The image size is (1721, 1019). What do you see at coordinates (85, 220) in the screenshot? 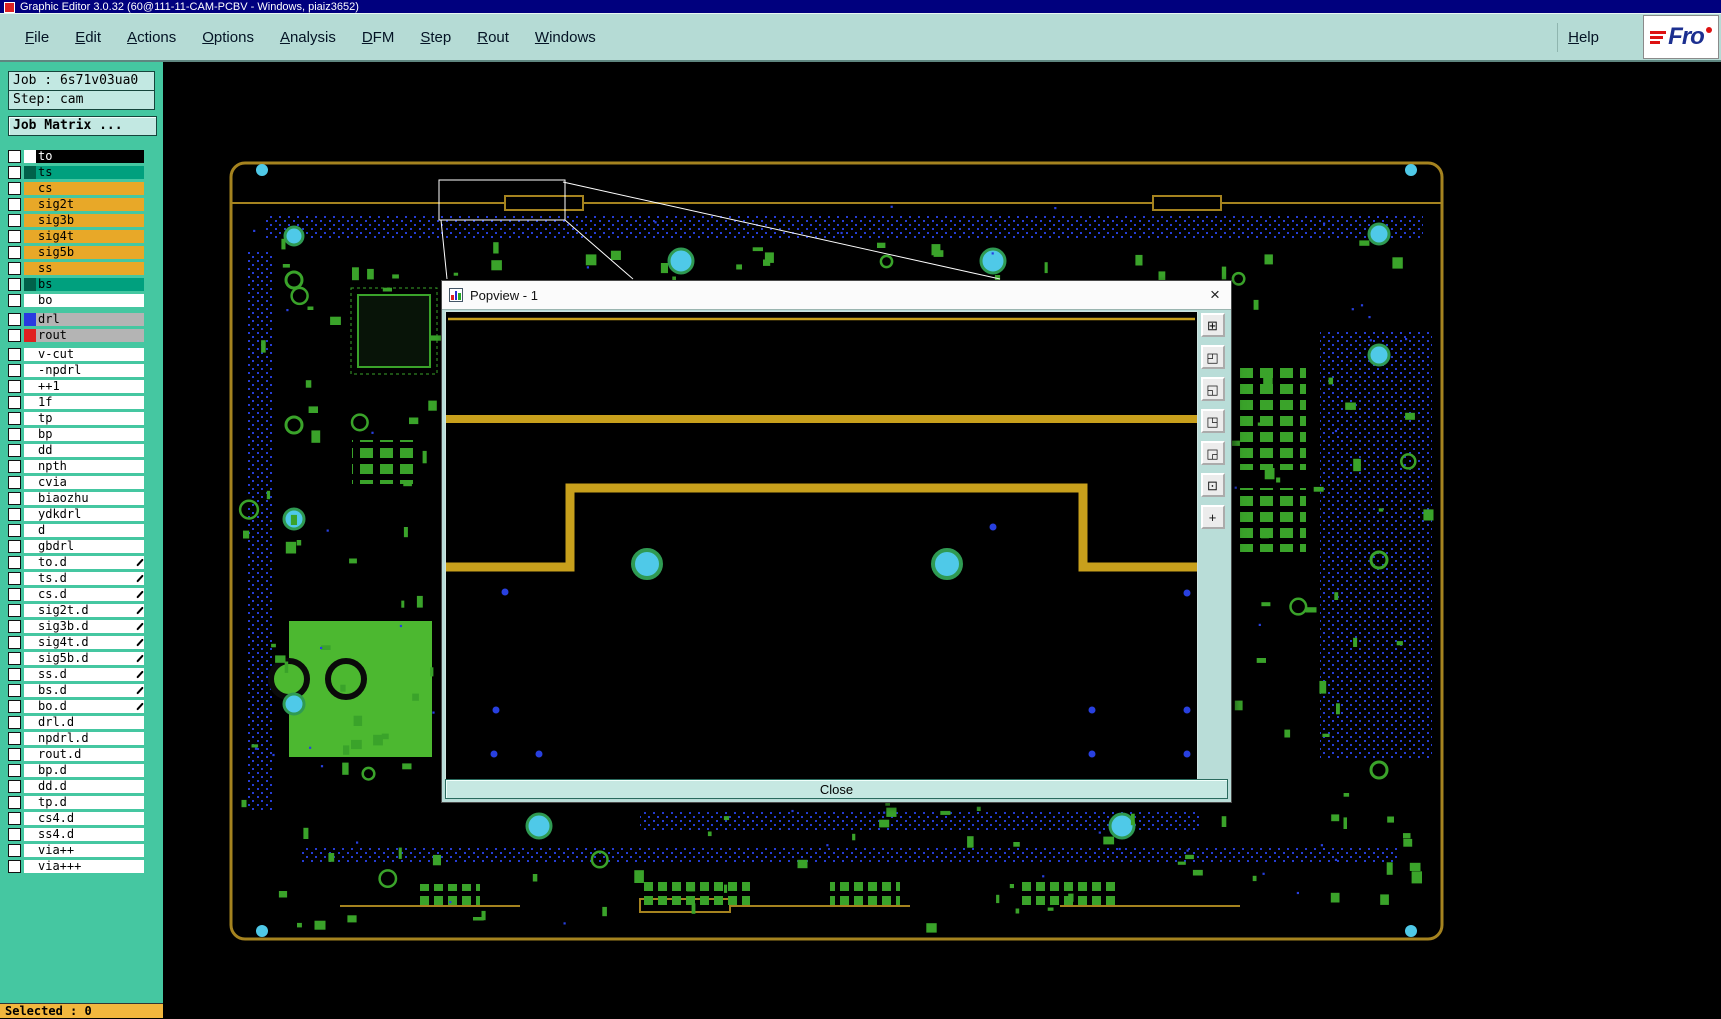
I see `layer-row: sig3b` at bounding box center [85, 220].